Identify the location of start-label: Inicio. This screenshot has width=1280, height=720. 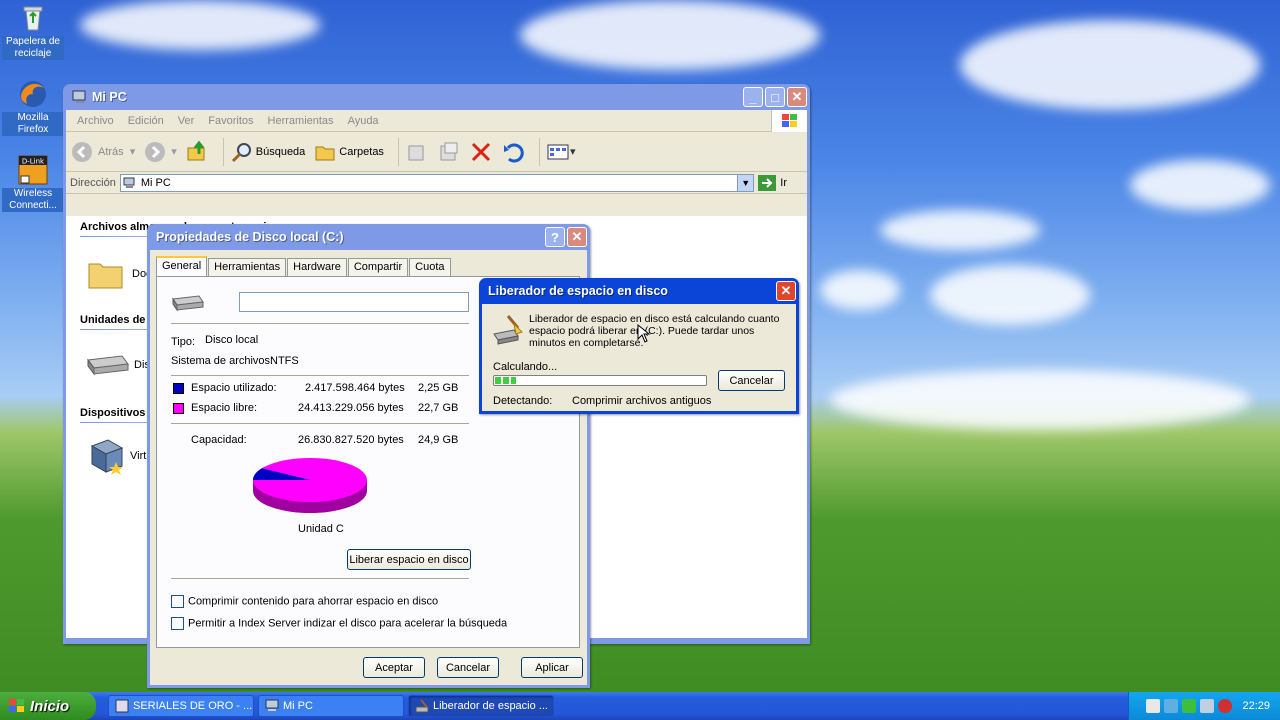
(50, 706).